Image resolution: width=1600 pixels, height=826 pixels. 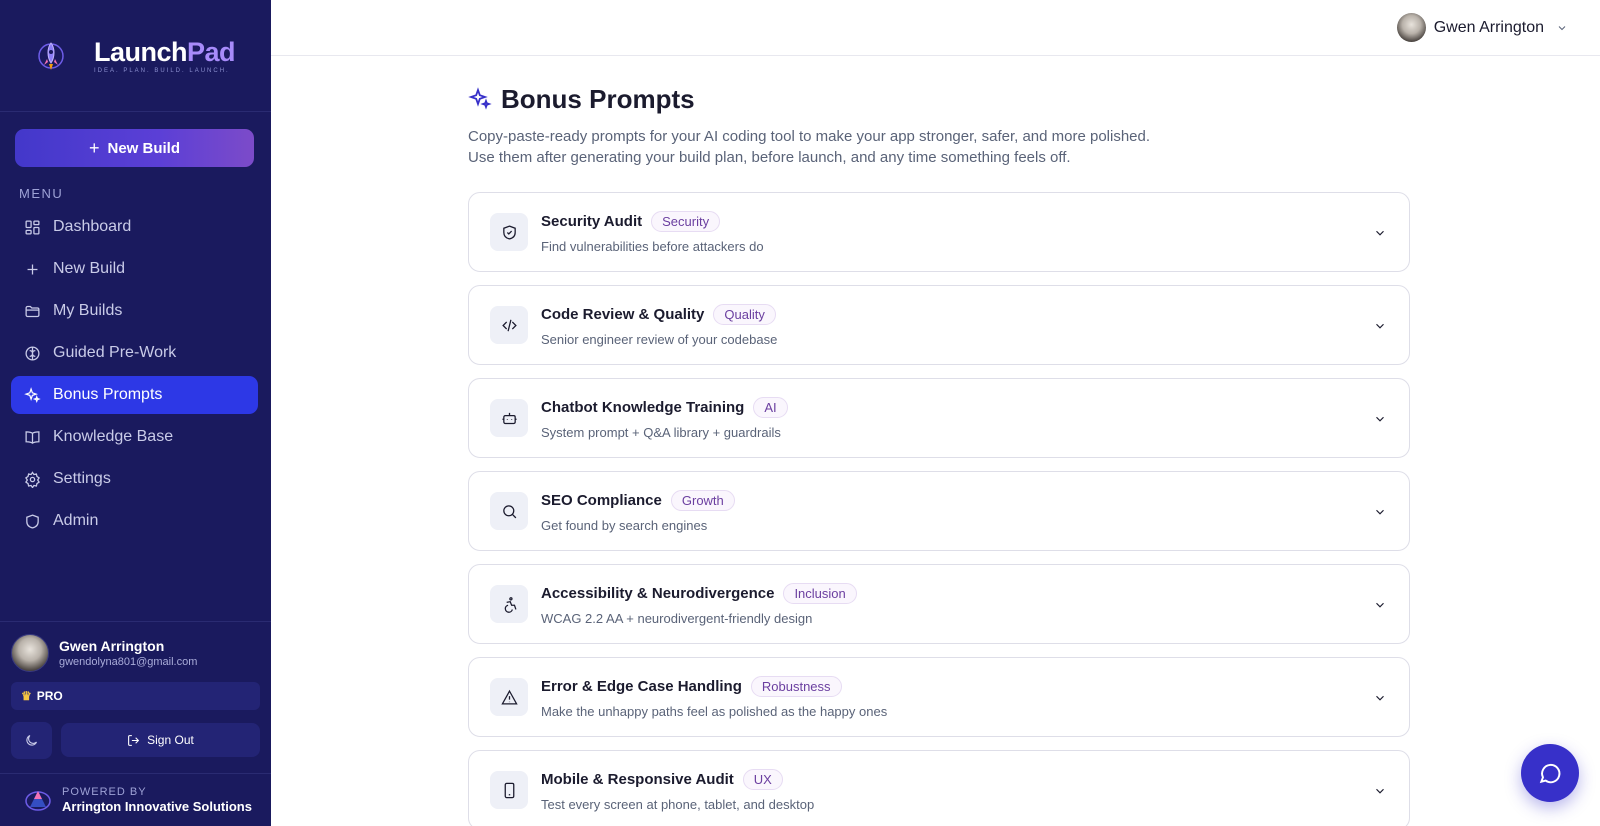 I want to click on user-profile: Gwen Arrington gwendolyna801@gmail.com, so click(x=135, y=653).